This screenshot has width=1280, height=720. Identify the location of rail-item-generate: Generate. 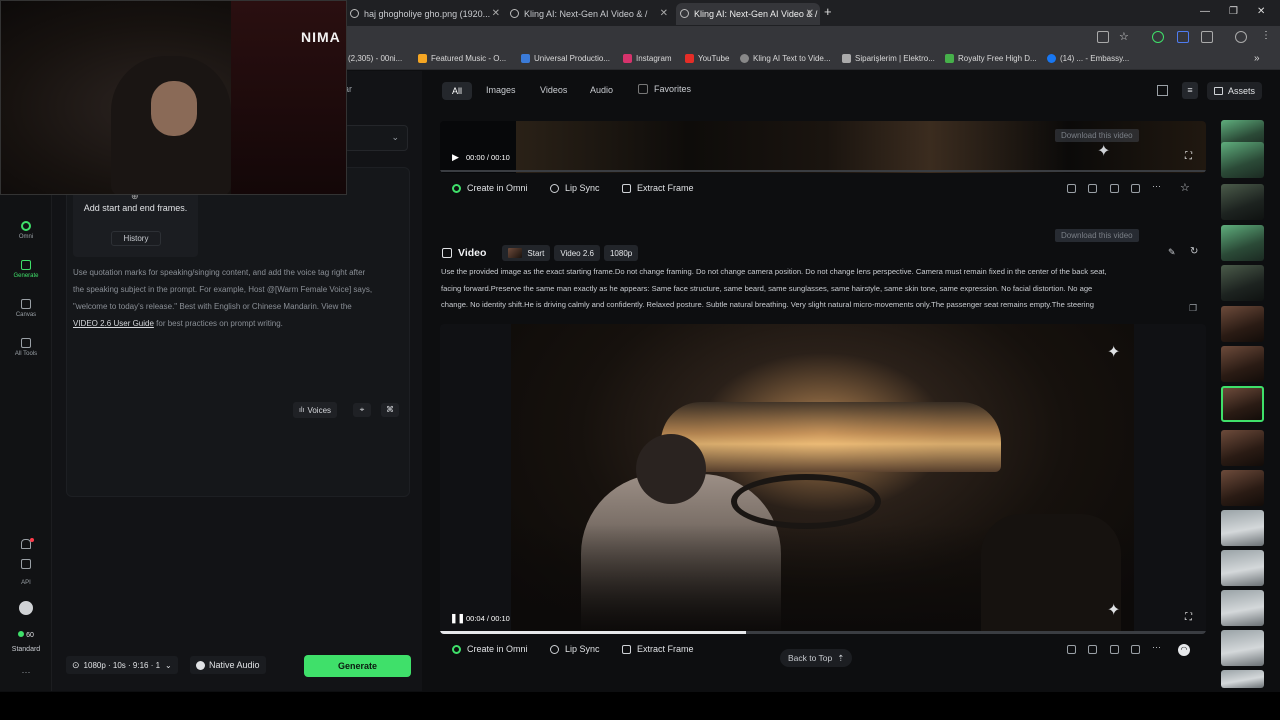
(26, 269).